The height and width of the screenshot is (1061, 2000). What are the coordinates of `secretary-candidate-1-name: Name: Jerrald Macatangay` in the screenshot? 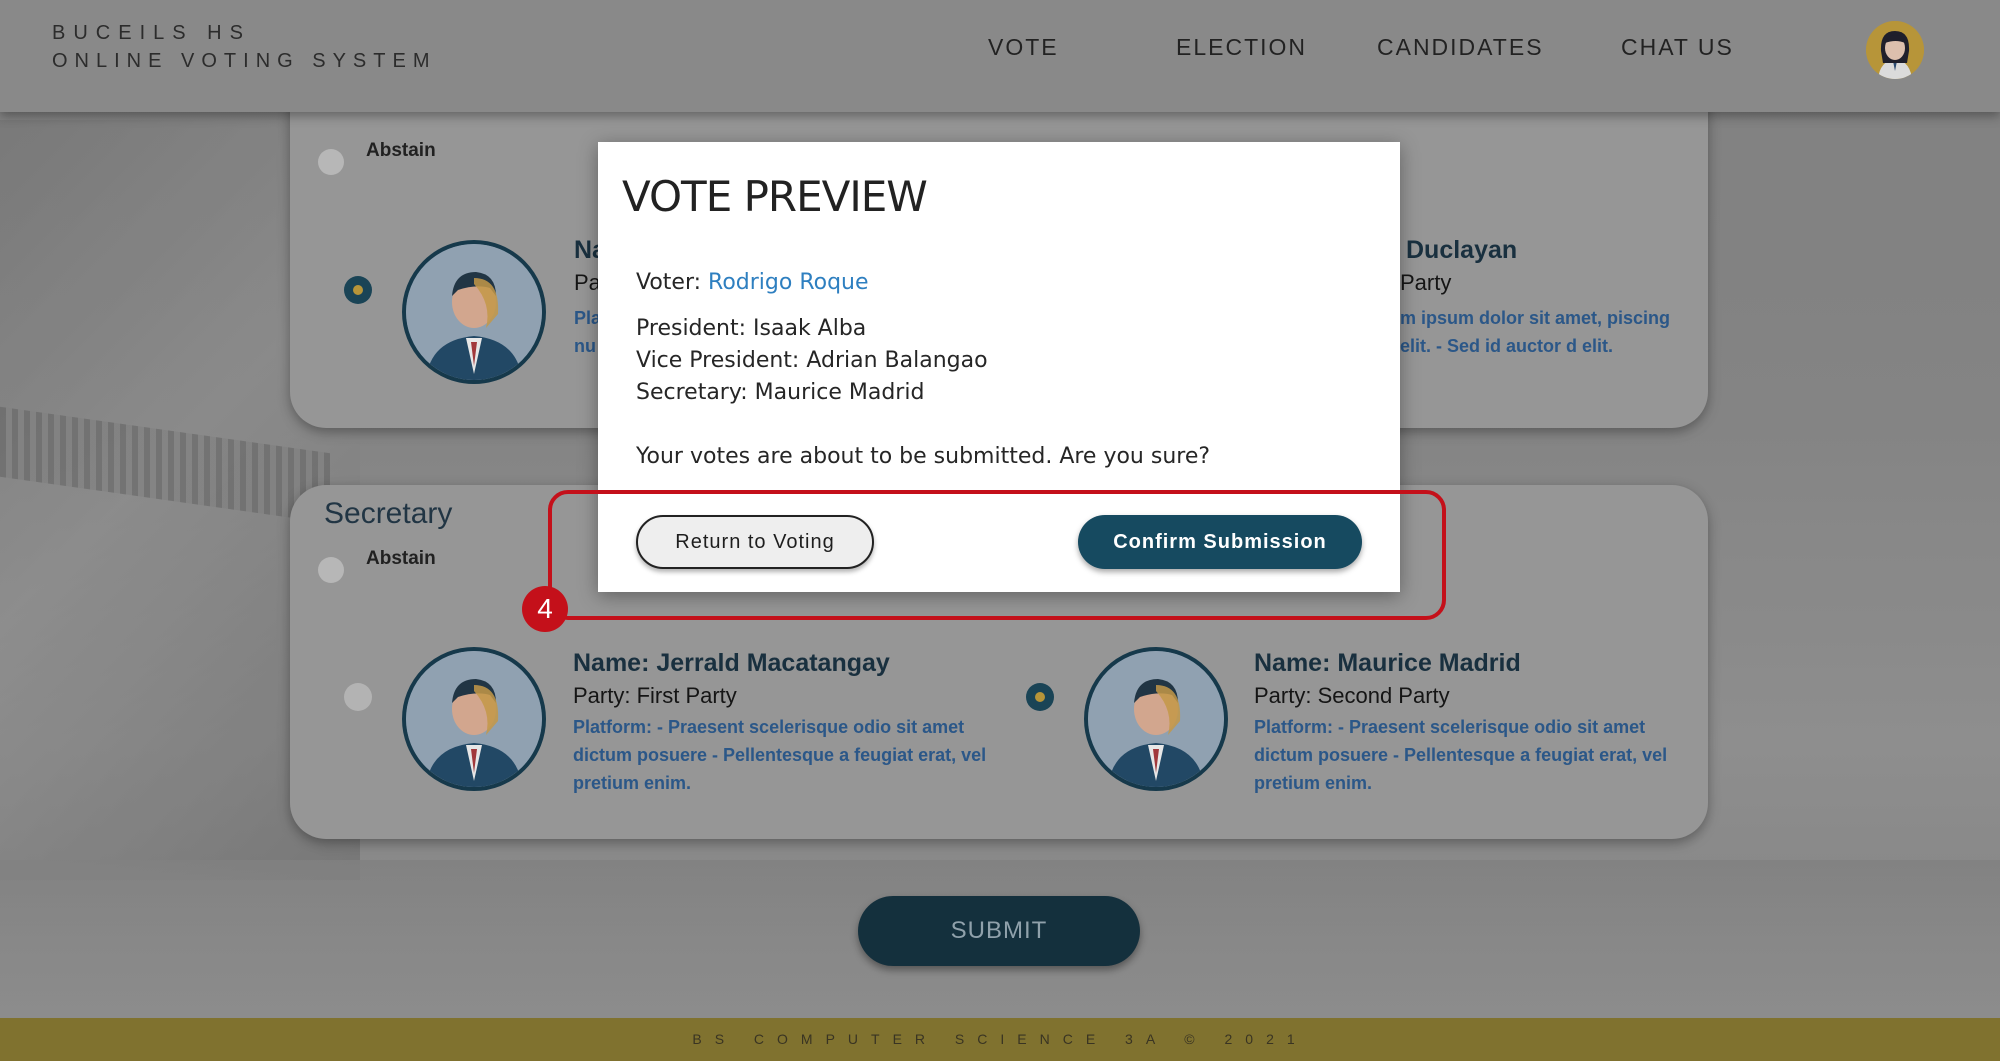 It's located at (731, 663).